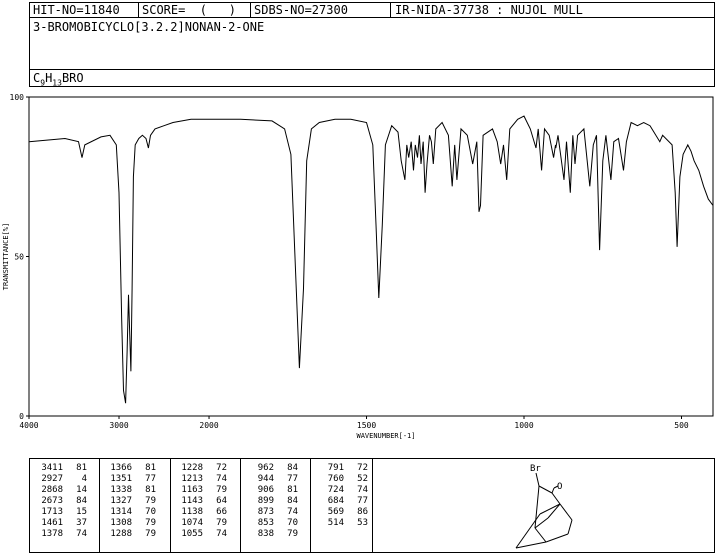  Describe the element at coordinates (52, 501) in the screenshot. I see `peak-wavenumber: 2673` at that location.